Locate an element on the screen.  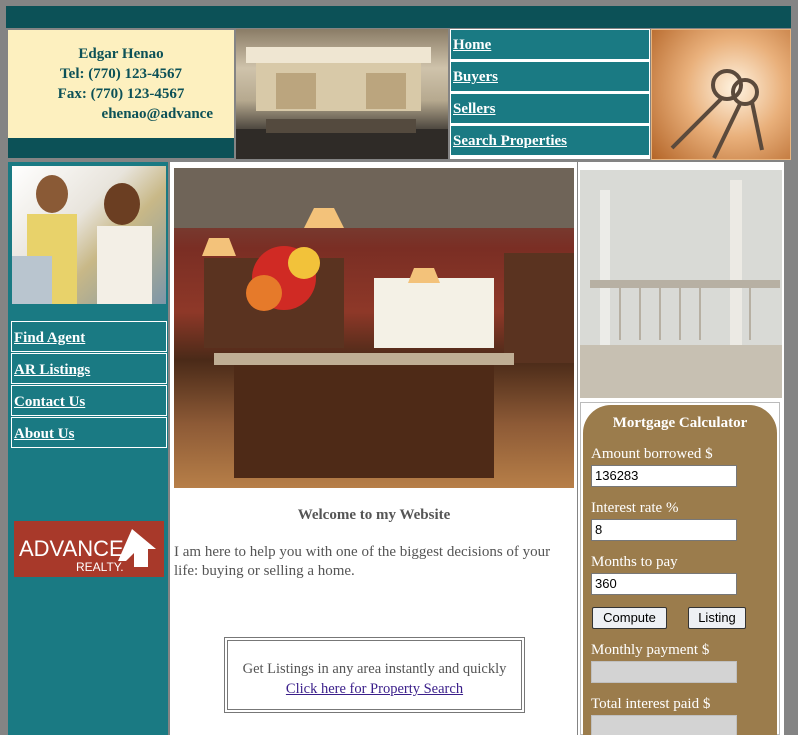
side-nav-find-agent: Find Agent is located at coordinates (89, 336).